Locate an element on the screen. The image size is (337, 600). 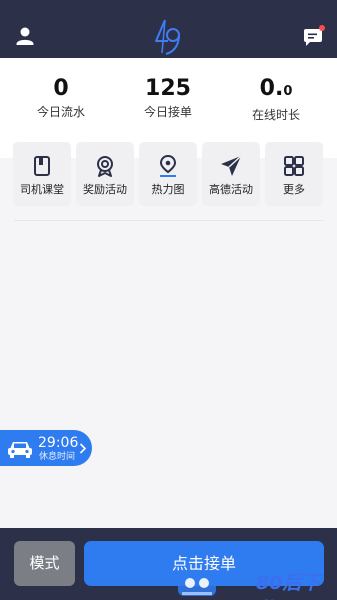
user-icon is located at coordinates (25, 36).